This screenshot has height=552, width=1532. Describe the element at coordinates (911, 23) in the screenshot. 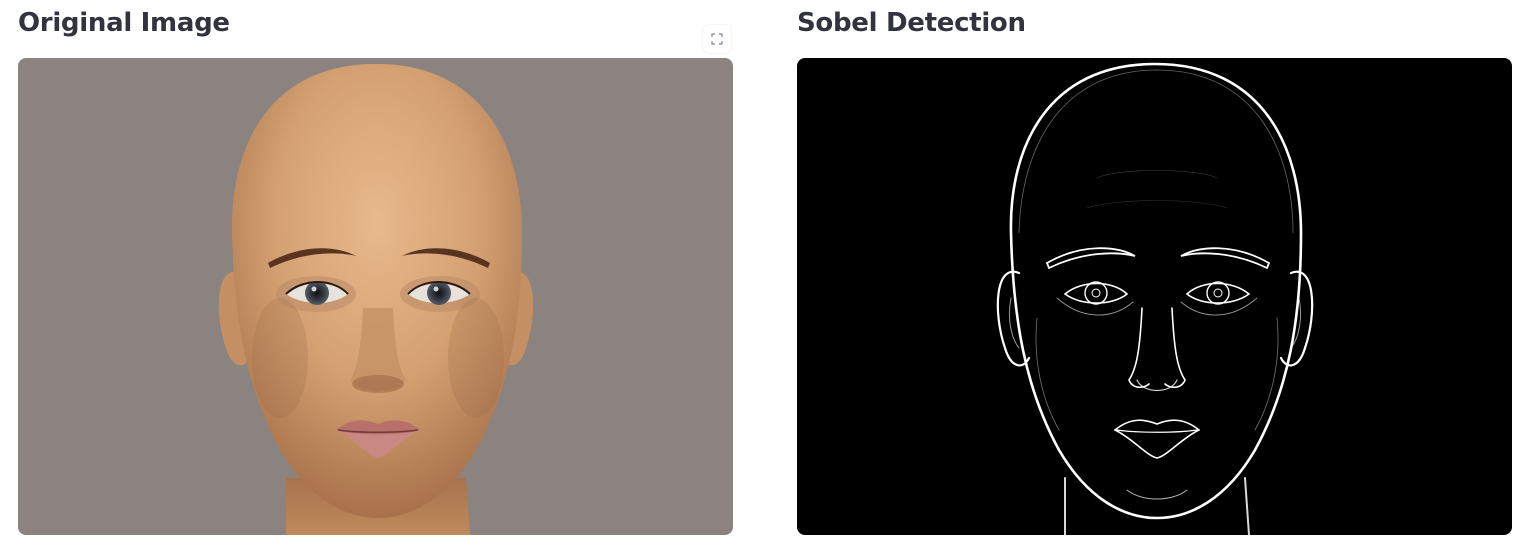

I see `sobel-detection-title: Sobel Detection` at that location.